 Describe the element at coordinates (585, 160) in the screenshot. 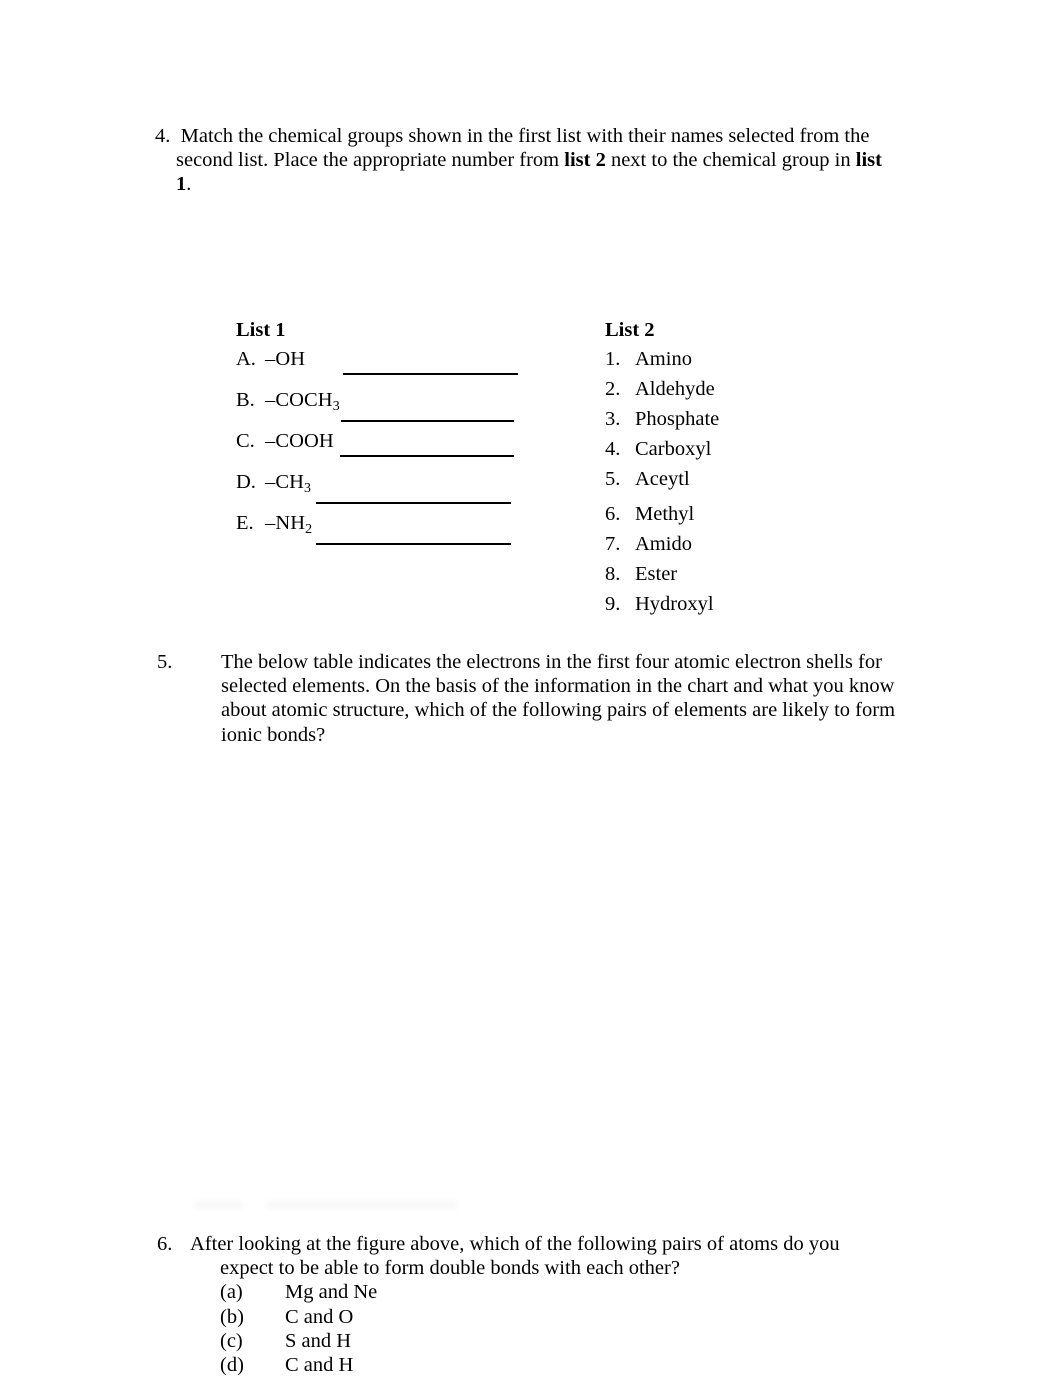

I see `question-4-bold-list2: list 2` at that location.